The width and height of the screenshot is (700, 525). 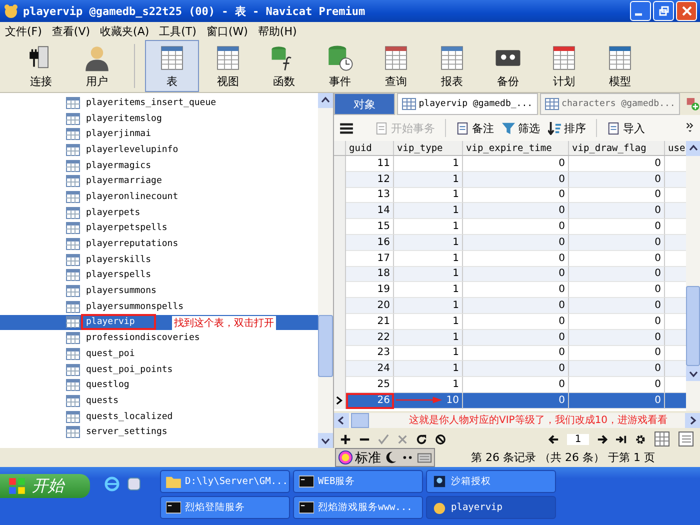 What do you see at coordinates (578, 439) in the screenshot?
I see `page-field: 1` at bounding box center [578, 439].